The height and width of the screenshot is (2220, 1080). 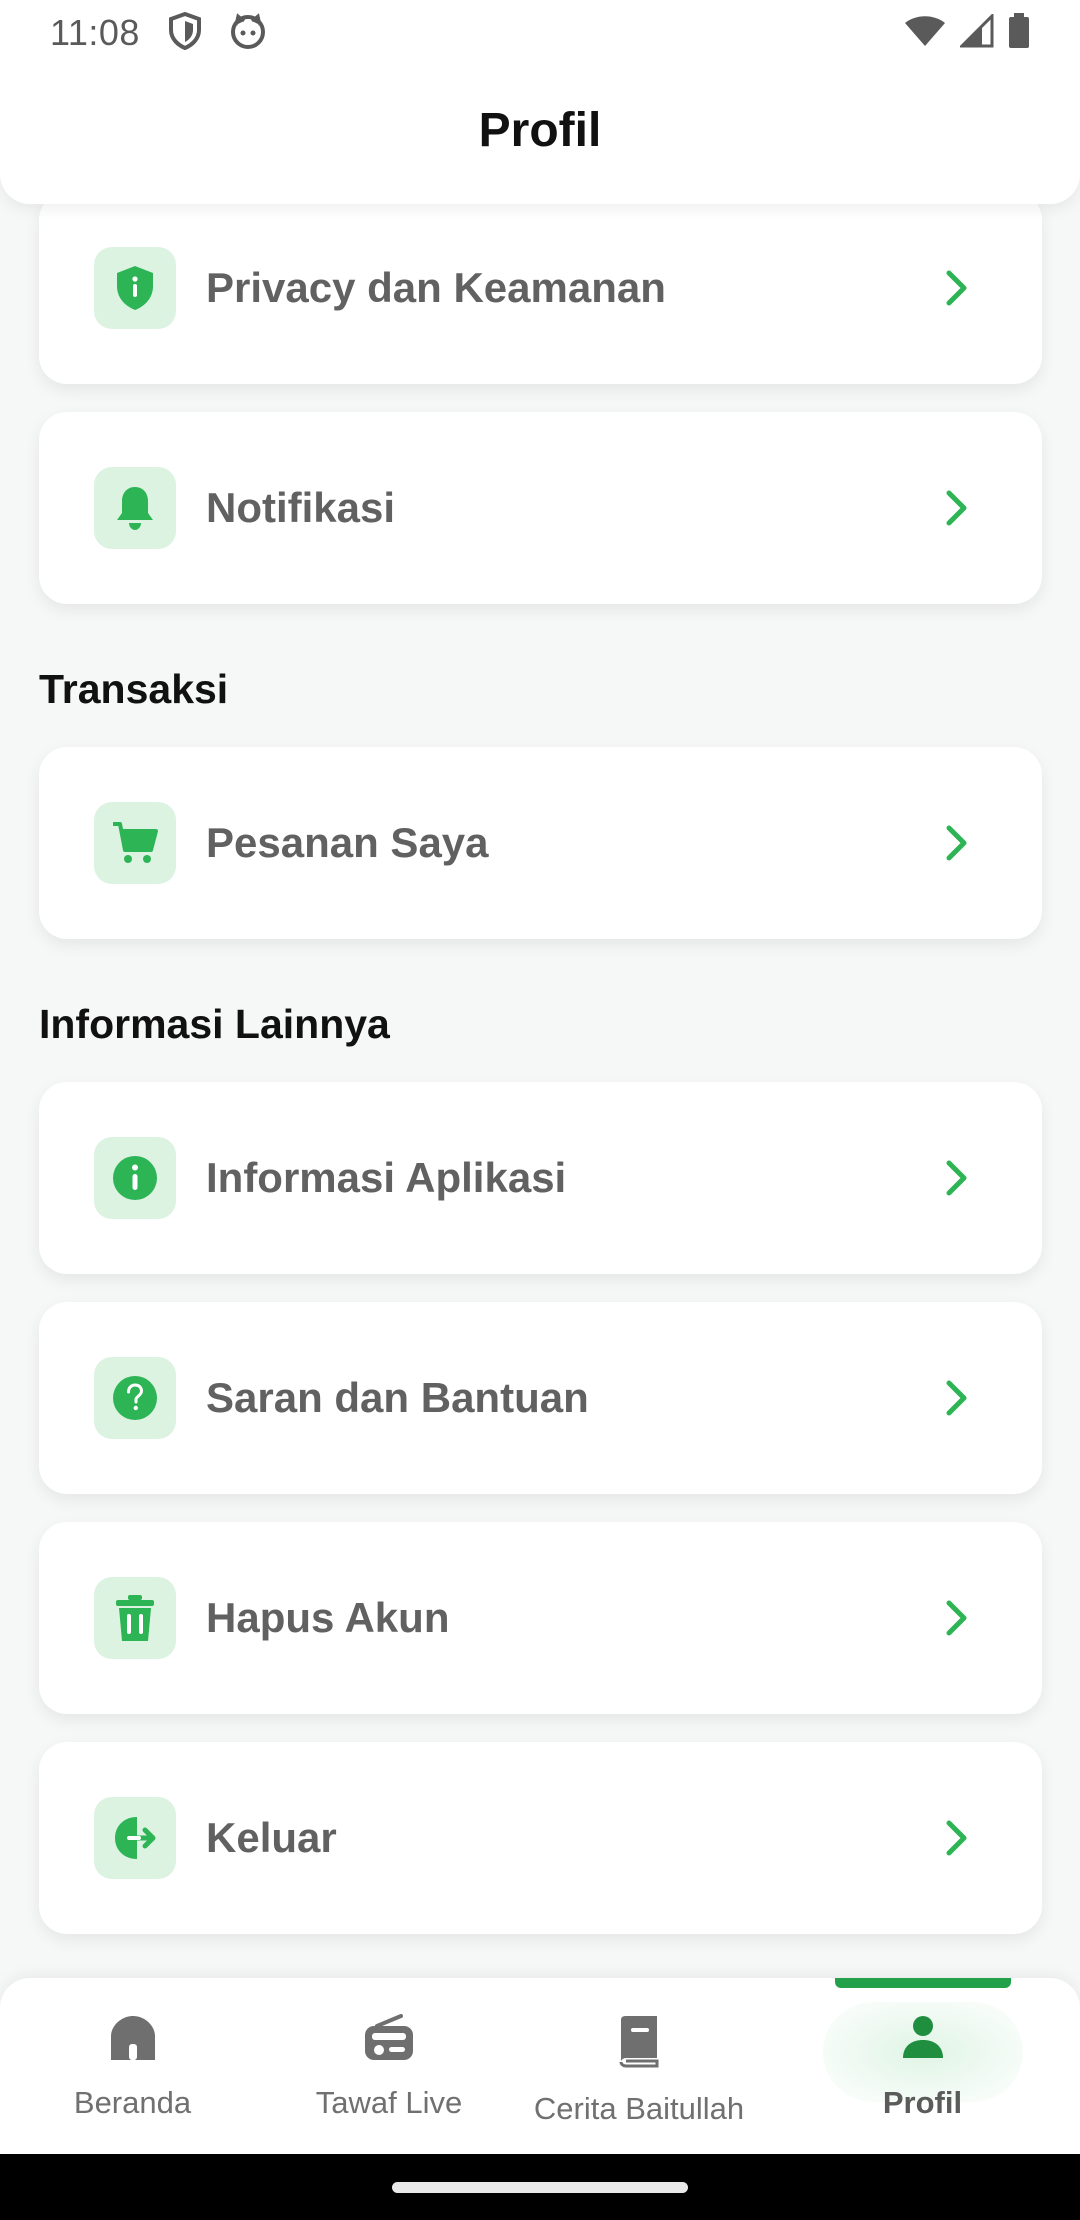 What do you see at coordinates (540, 843) in the screenshot?
I see `menu-item-pesanan-saya: Pesanan Saya` at bounding box center [540, 843].